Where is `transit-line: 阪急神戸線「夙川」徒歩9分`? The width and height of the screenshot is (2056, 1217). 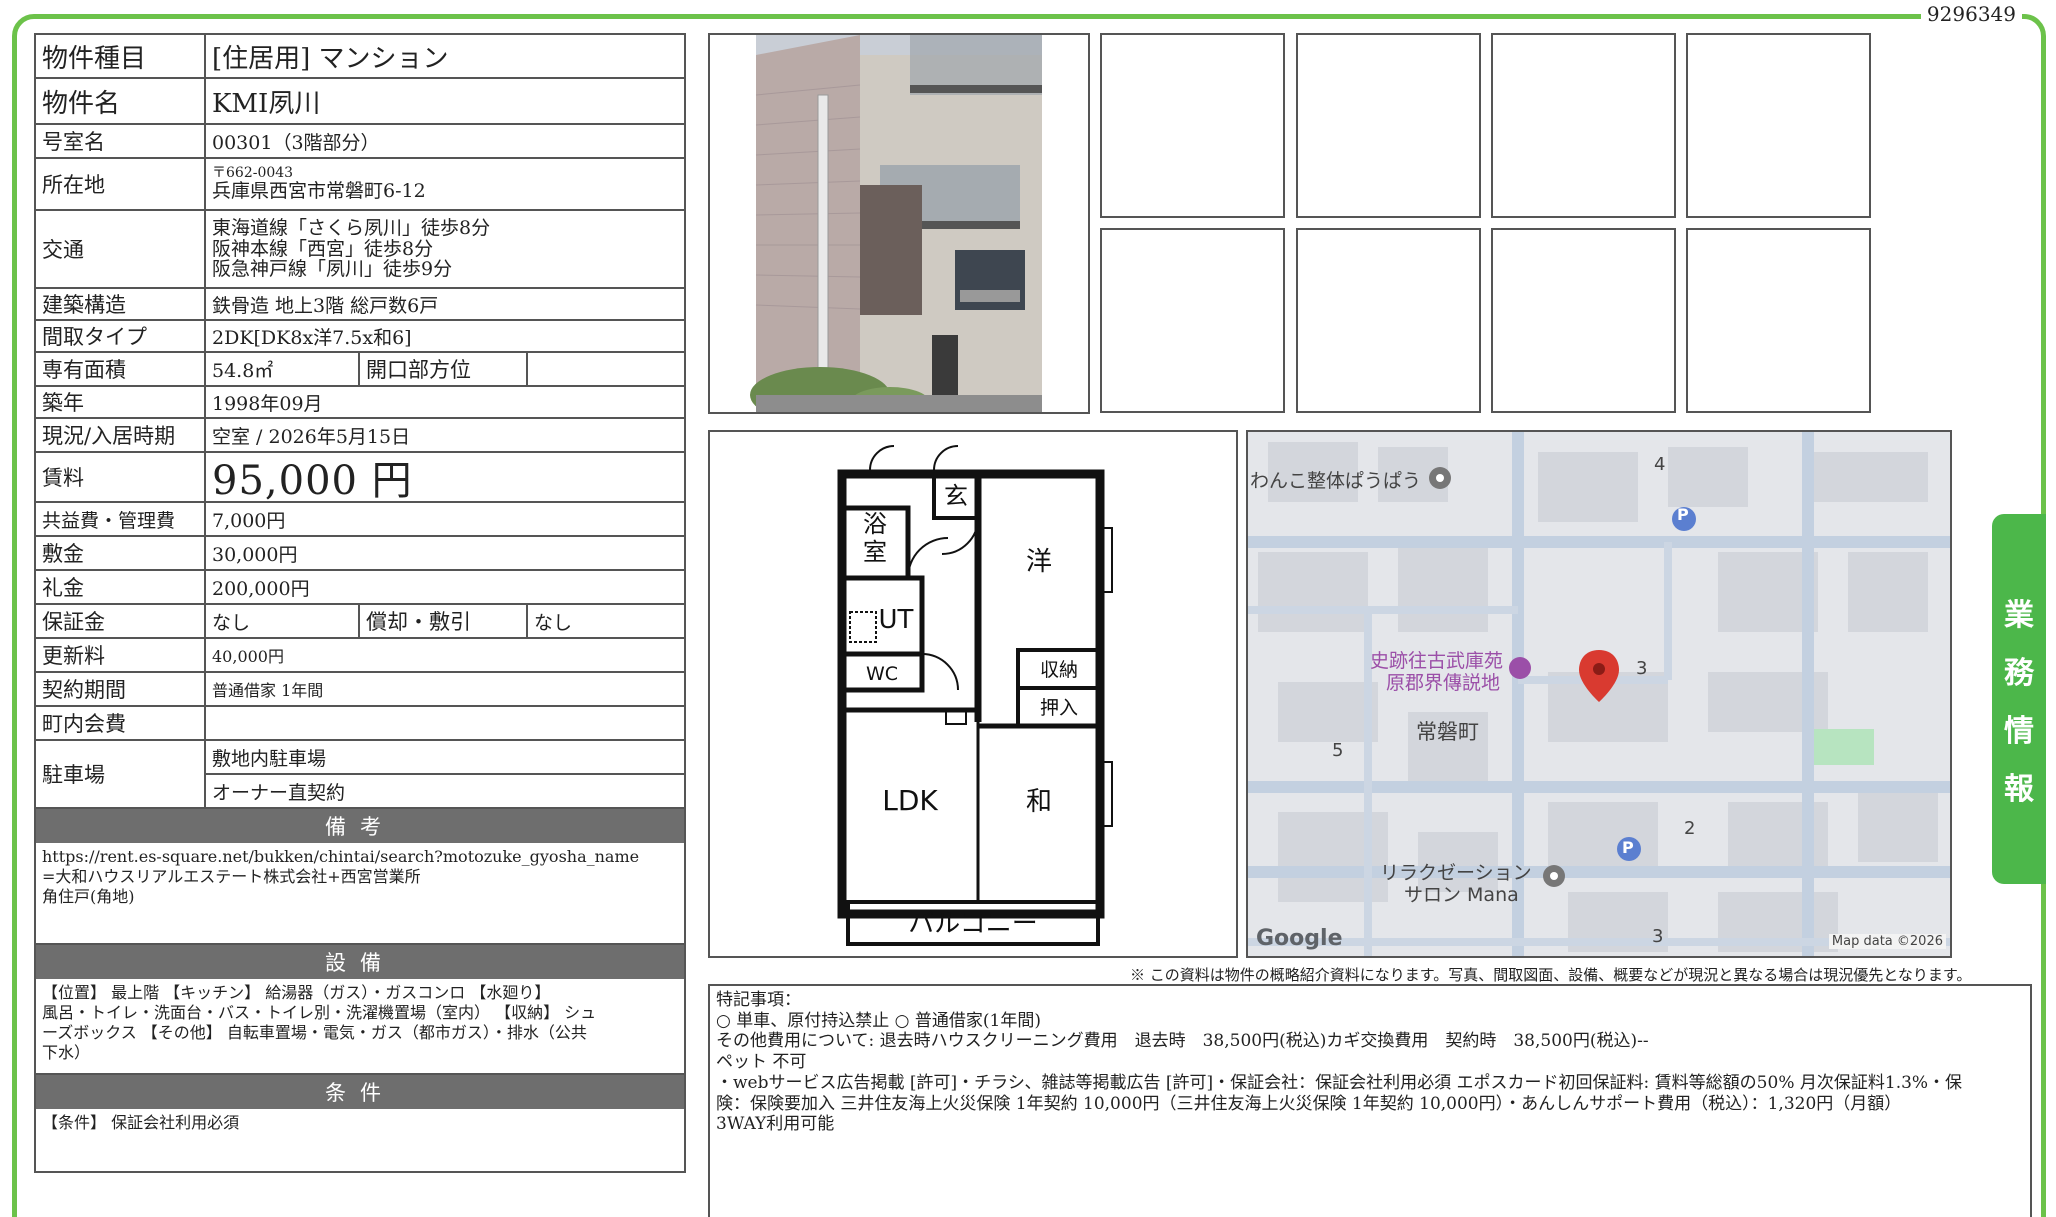
transit-line: 阪急神戸線「夙川」徒歩9分 is located at coordinates (332, 269).